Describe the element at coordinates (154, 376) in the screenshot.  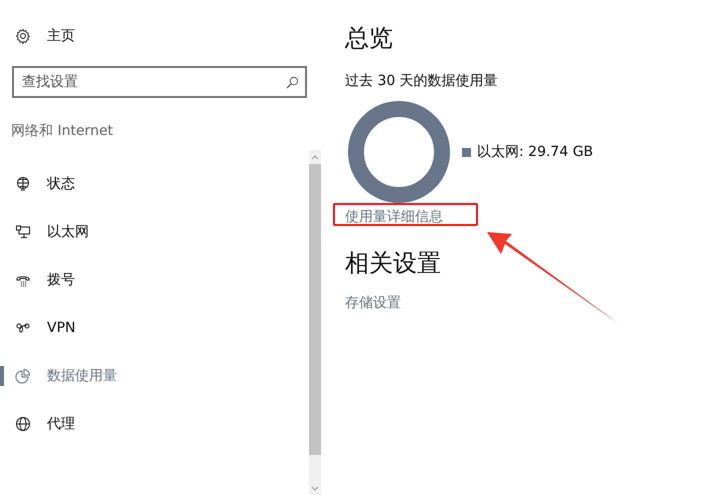
I see `nav-item: 数据使用量` at that location.